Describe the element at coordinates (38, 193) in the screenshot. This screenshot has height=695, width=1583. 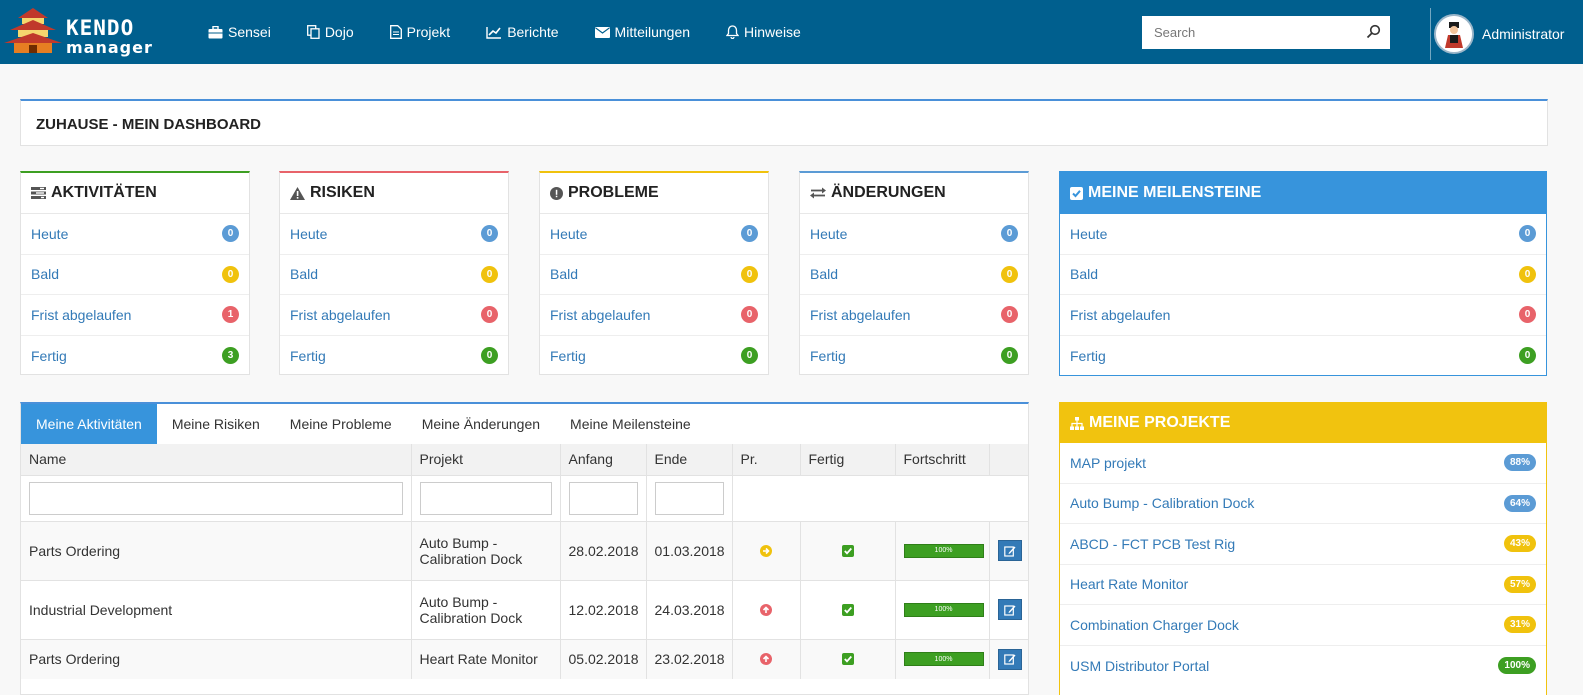
I see `tasks-icon` at that location.